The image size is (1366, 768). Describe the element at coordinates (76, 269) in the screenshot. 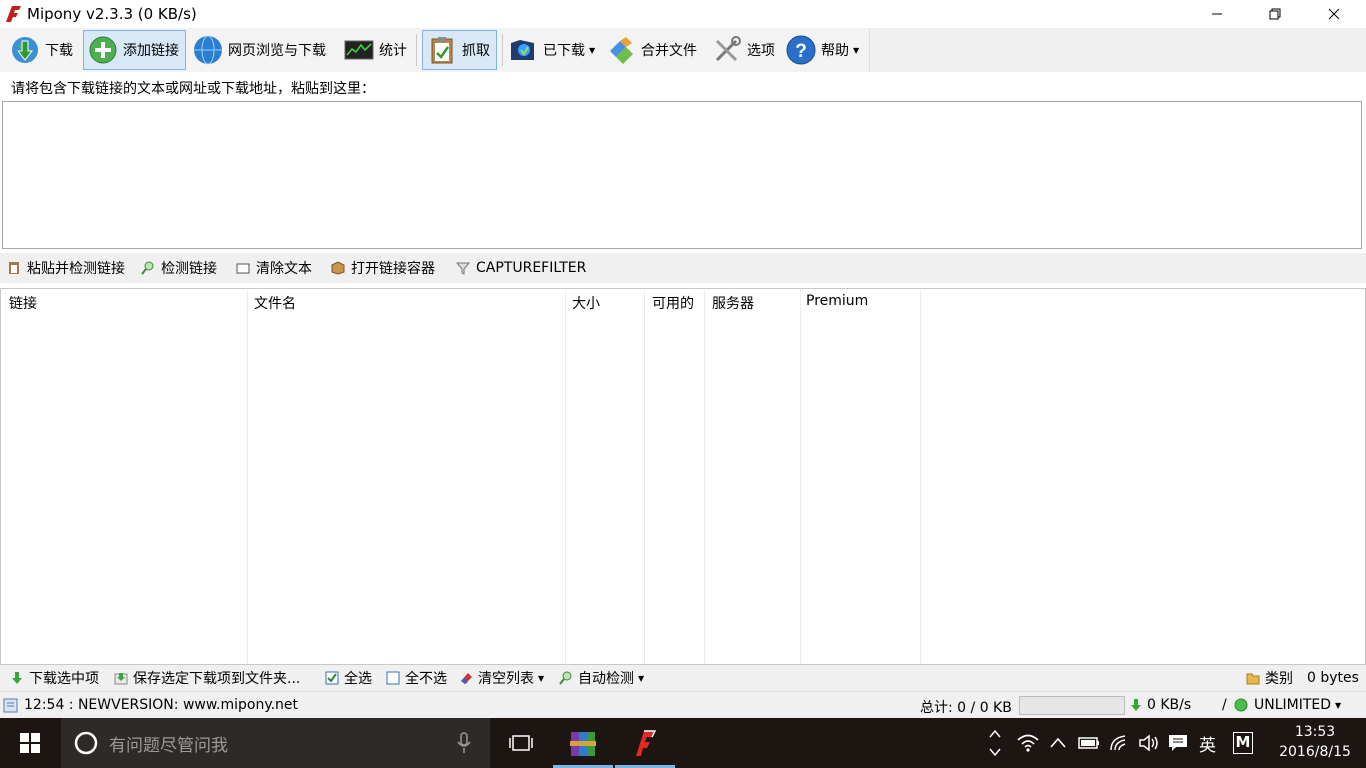

I see `paste-check-label: 粘贴并检测链接` at that location.